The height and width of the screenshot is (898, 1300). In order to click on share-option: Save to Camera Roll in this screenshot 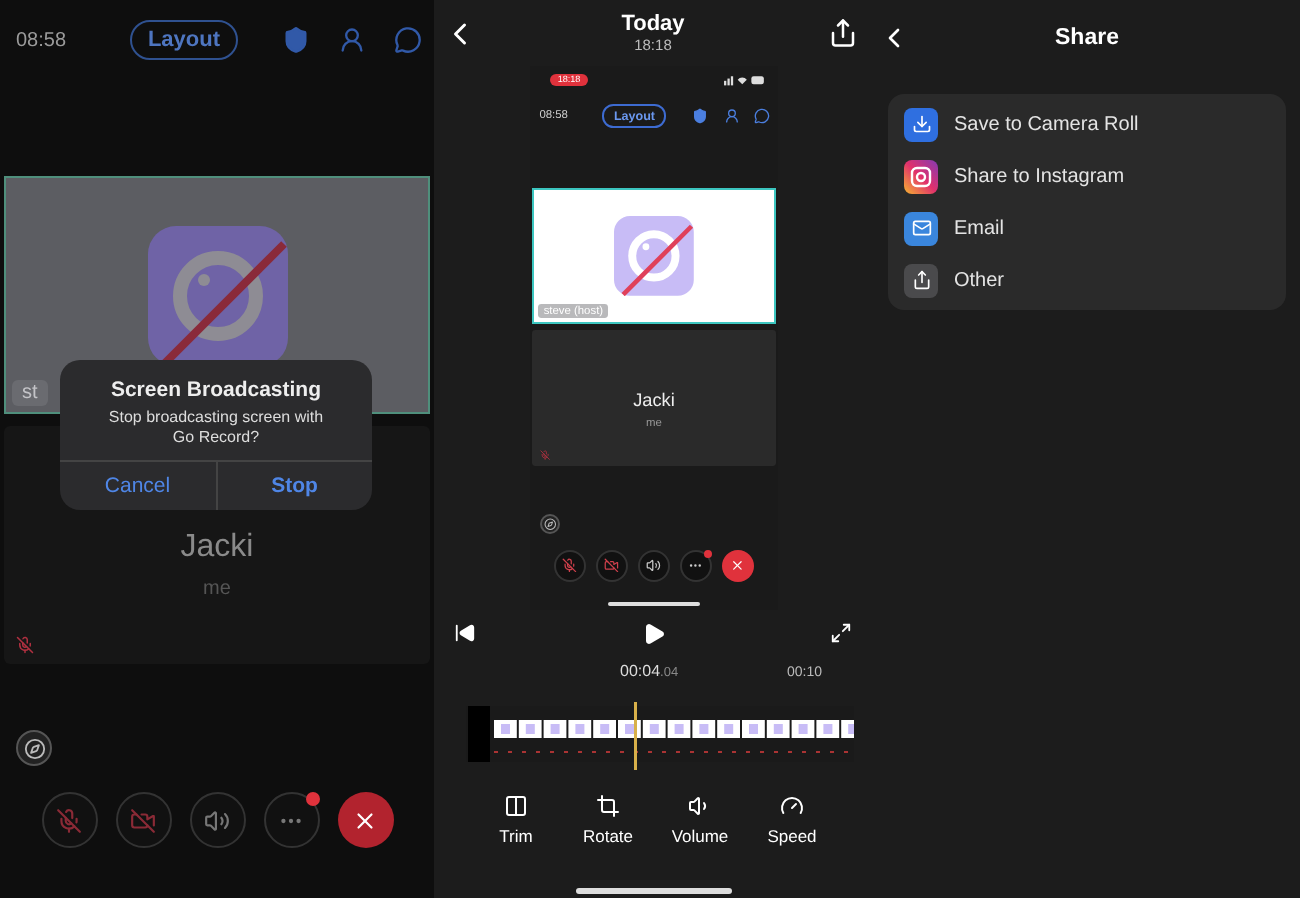, I will do `click(1087, 124)`.